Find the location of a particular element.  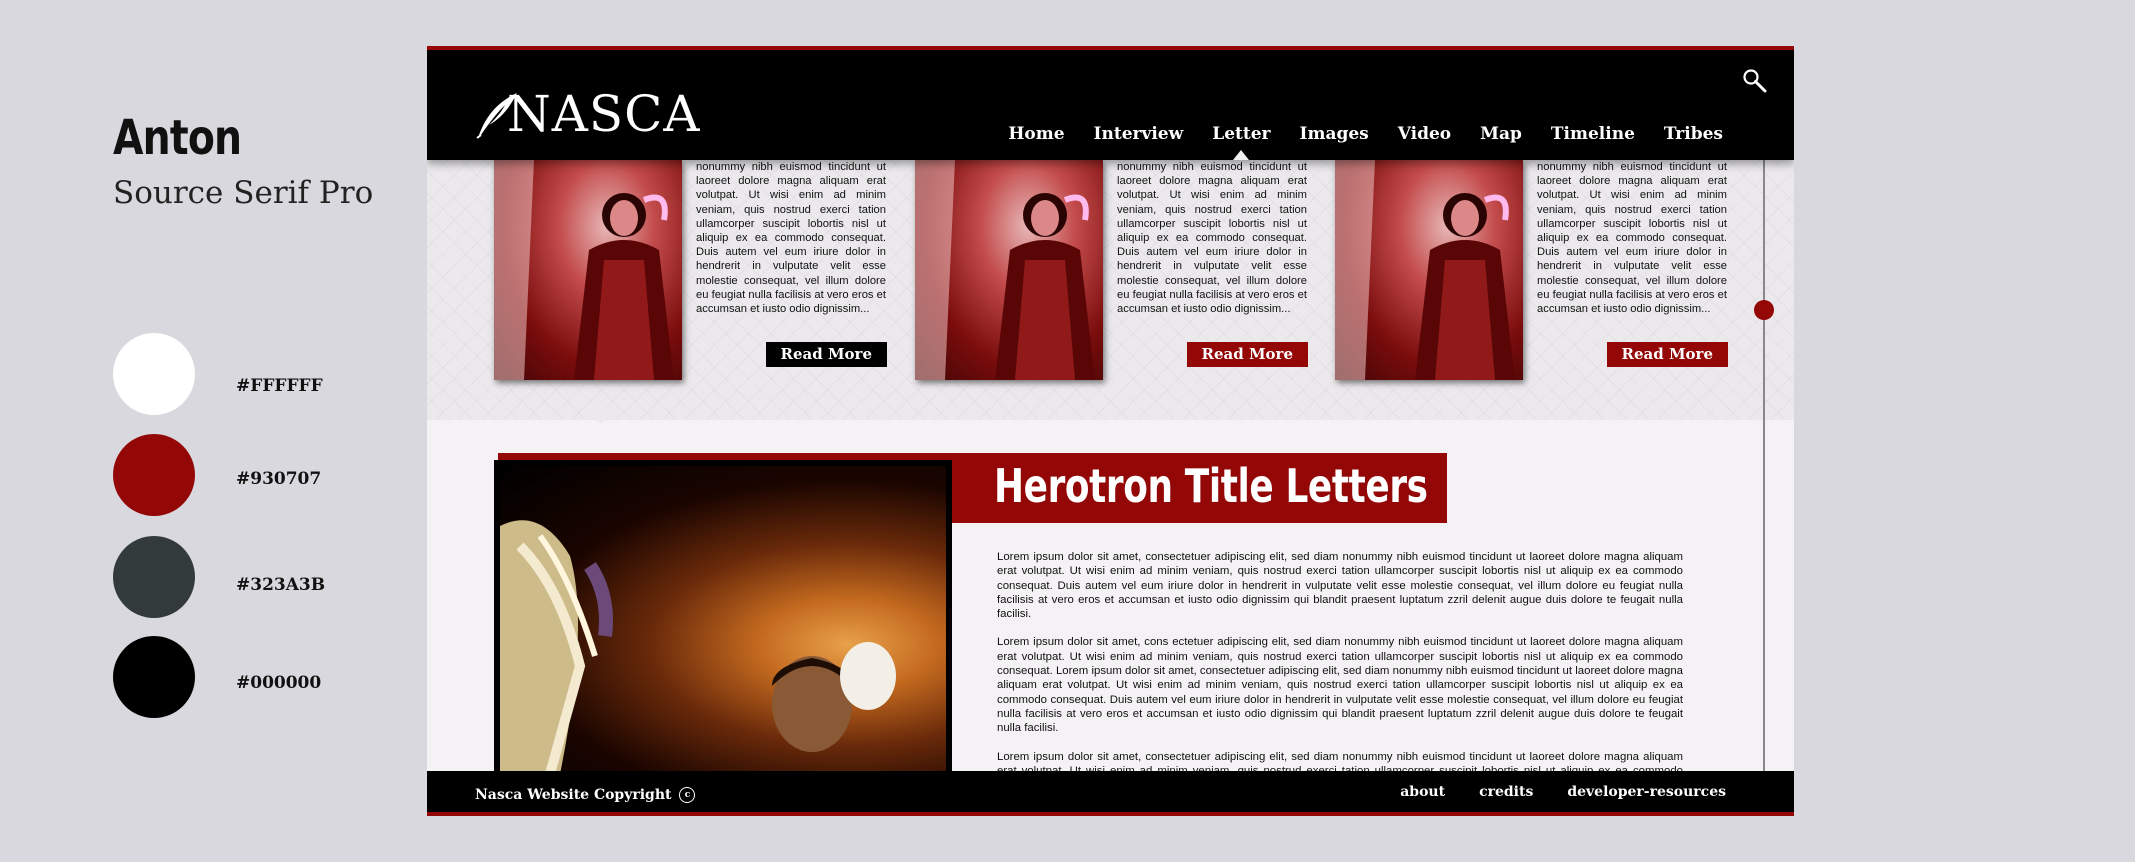

swatch-label: #323A3B is located at coordinates (281, 585).